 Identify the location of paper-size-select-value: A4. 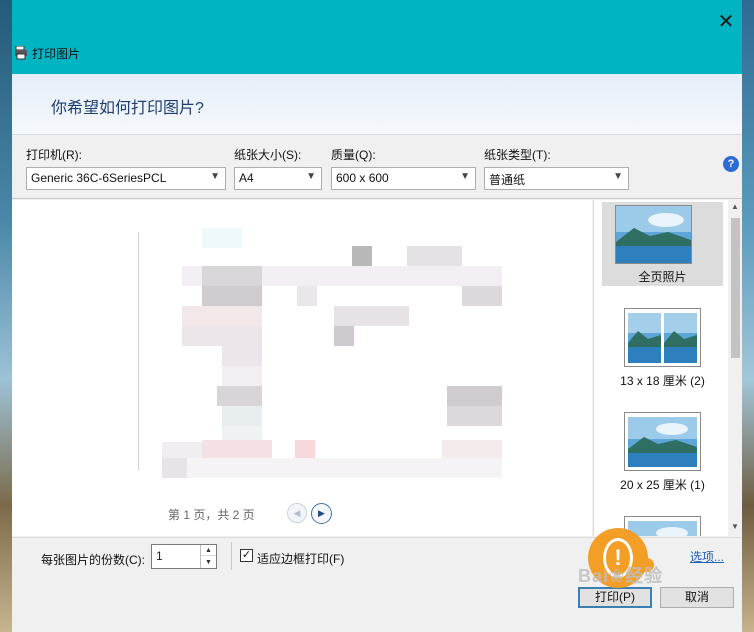
(246, 178).